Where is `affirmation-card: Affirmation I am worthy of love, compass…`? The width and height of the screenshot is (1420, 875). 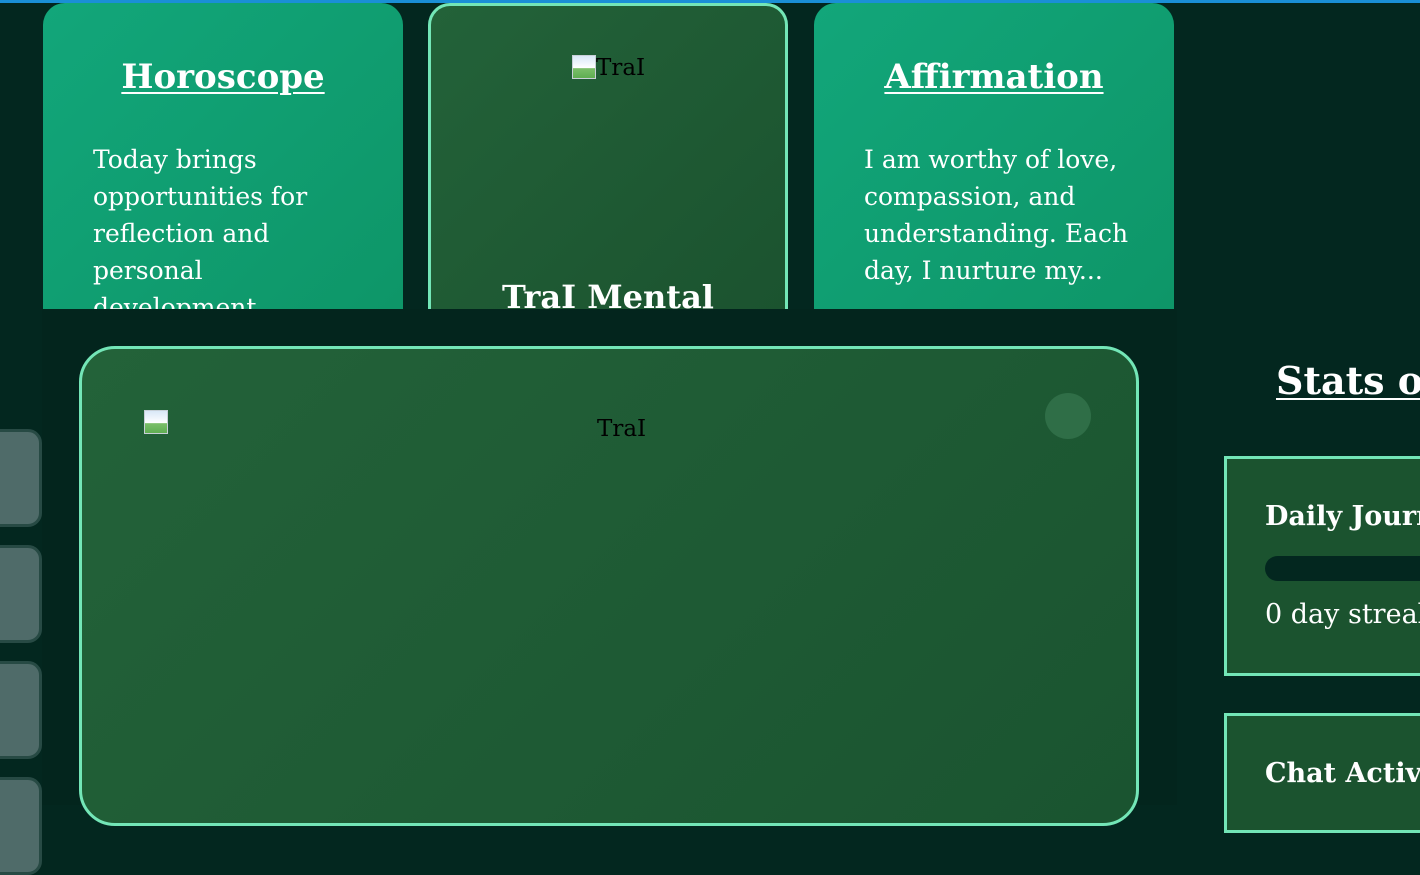
affirmation-card: Affirmation I am worthy of love, compass… is located at coordinates (994, 156).